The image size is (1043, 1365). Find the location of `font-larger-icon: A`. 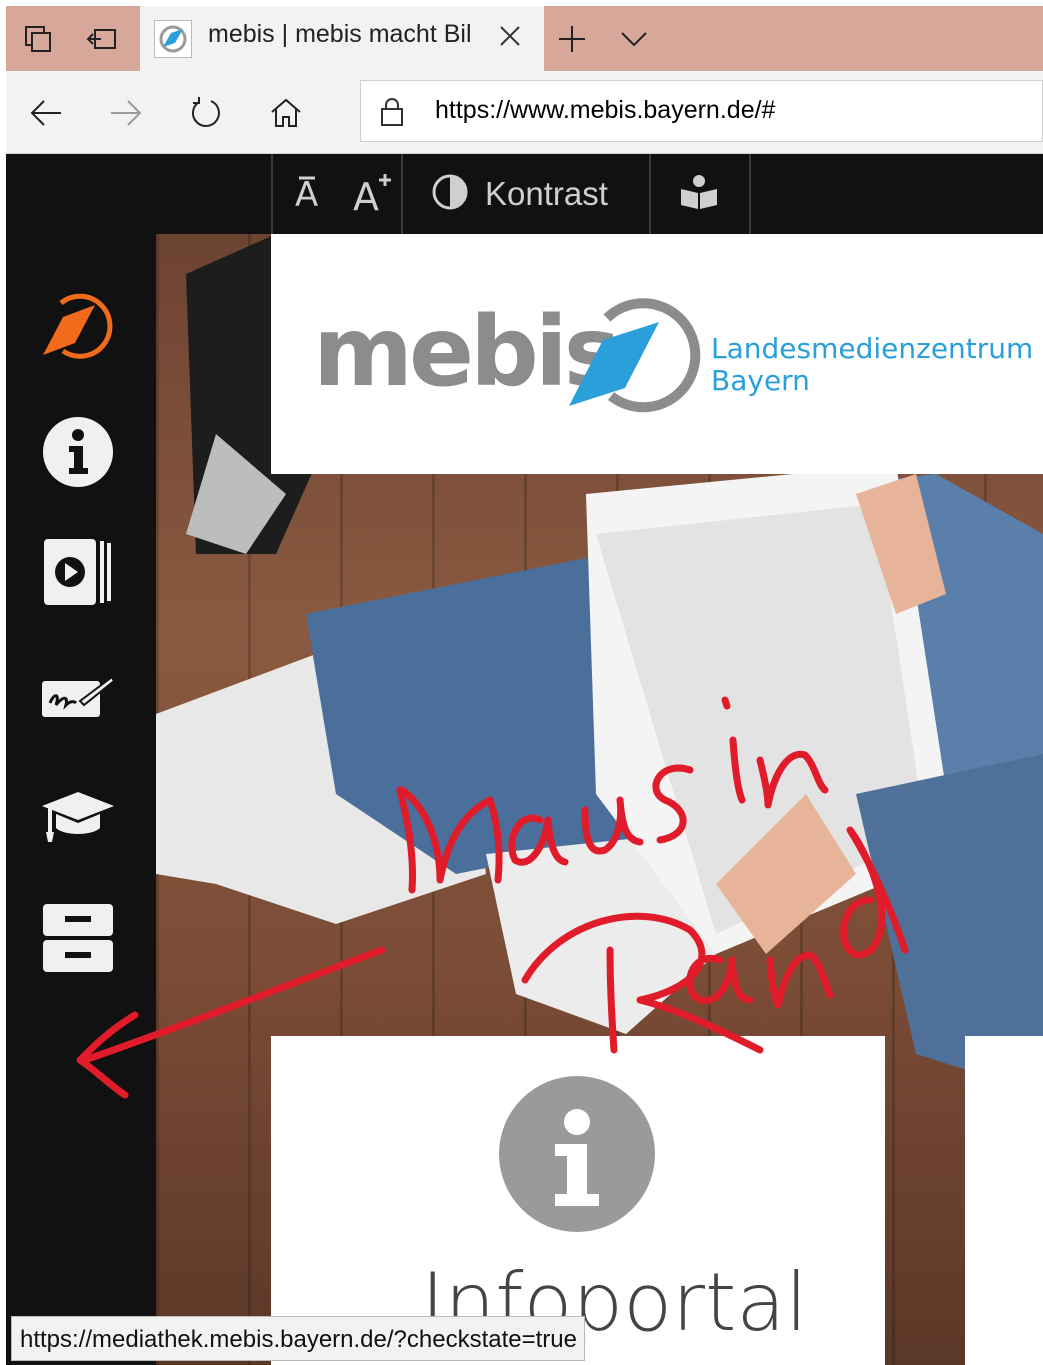

font-larger-icon: A is located at coordinates (373, 194).